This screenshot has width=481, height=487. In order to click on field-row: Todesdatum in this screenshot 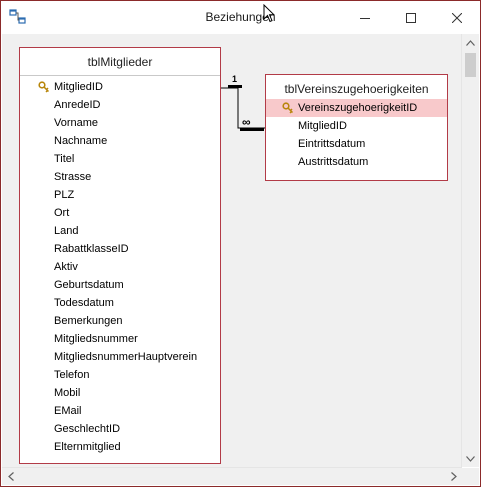, I will do `click(120, 303)`.